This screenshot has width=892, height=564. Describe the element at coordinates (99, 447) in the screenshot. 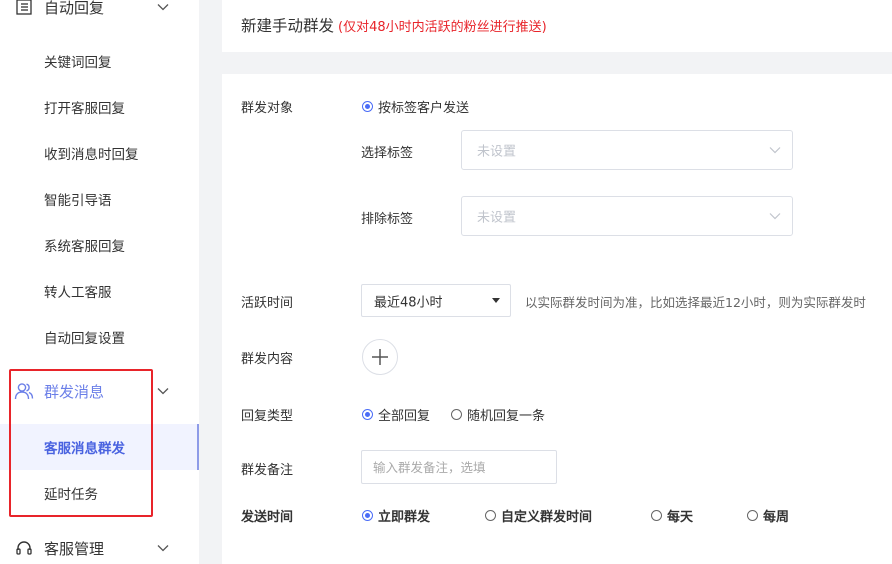

I see `sidebar-item-service-mass-message: 客服消息群发` at that location.